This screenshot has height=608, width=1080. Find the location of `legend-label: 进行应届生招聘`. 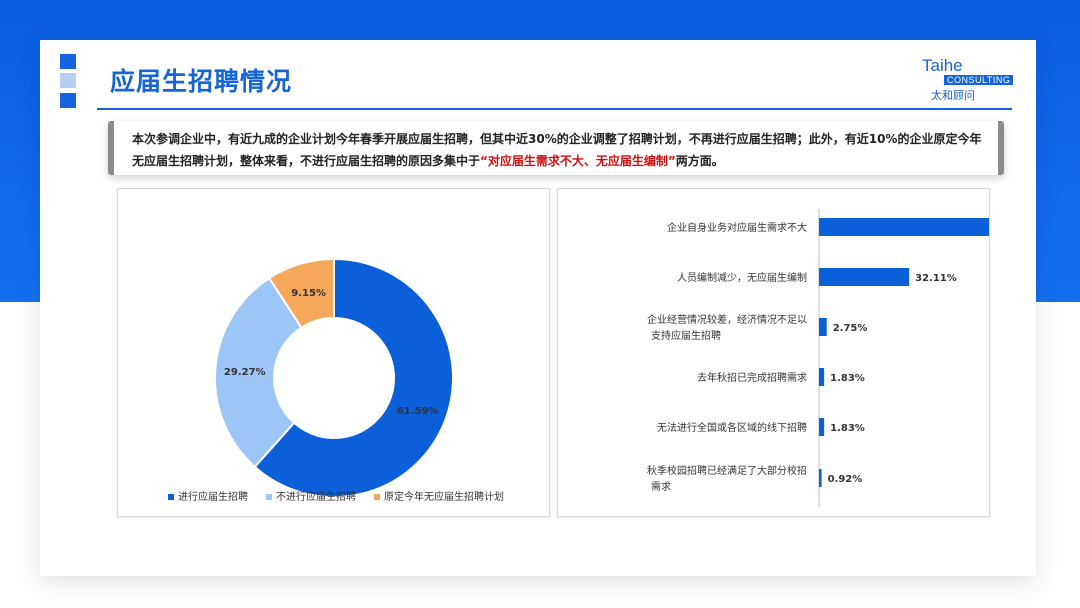

legend-label: 进行应届生招聘 is located at coordinates (213, 496).